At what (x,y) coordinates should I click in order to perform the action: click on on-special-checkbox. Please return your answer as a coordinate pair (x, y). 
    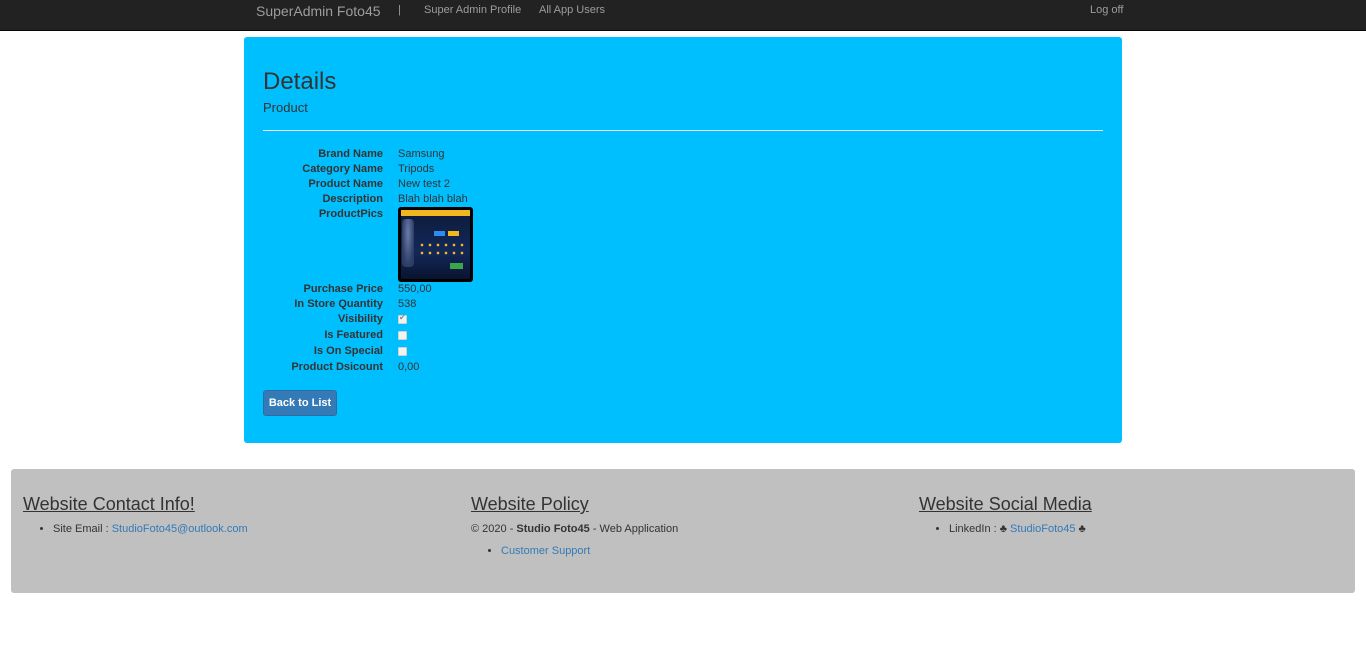
    Looking at the image, I should click on (402, 351).